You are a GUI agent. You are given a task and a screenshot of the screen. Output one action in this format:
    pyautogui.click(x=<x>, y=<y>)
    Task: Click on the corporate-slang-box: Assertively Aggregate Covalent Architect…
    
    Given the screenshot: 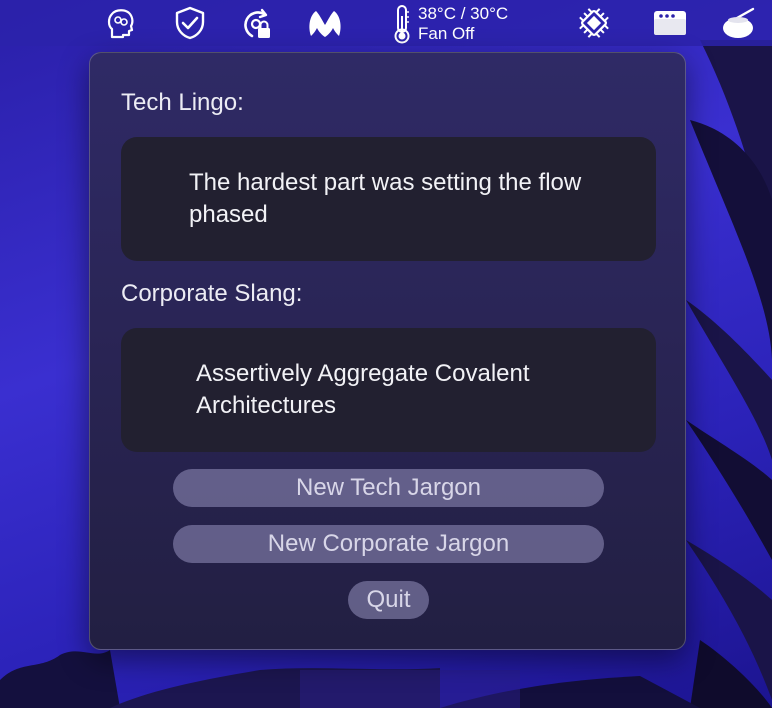 What is the action you would take?
    pyautogui.click(x=388, y=390)
    